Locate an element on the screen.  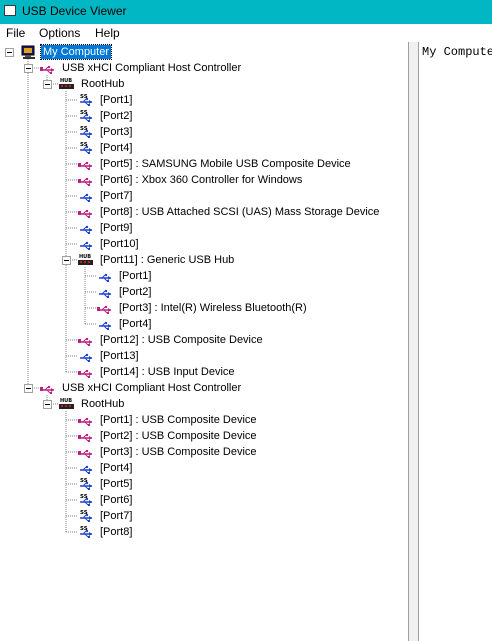
tree-item-label: [Port6] is located at coordinates (116, 500).